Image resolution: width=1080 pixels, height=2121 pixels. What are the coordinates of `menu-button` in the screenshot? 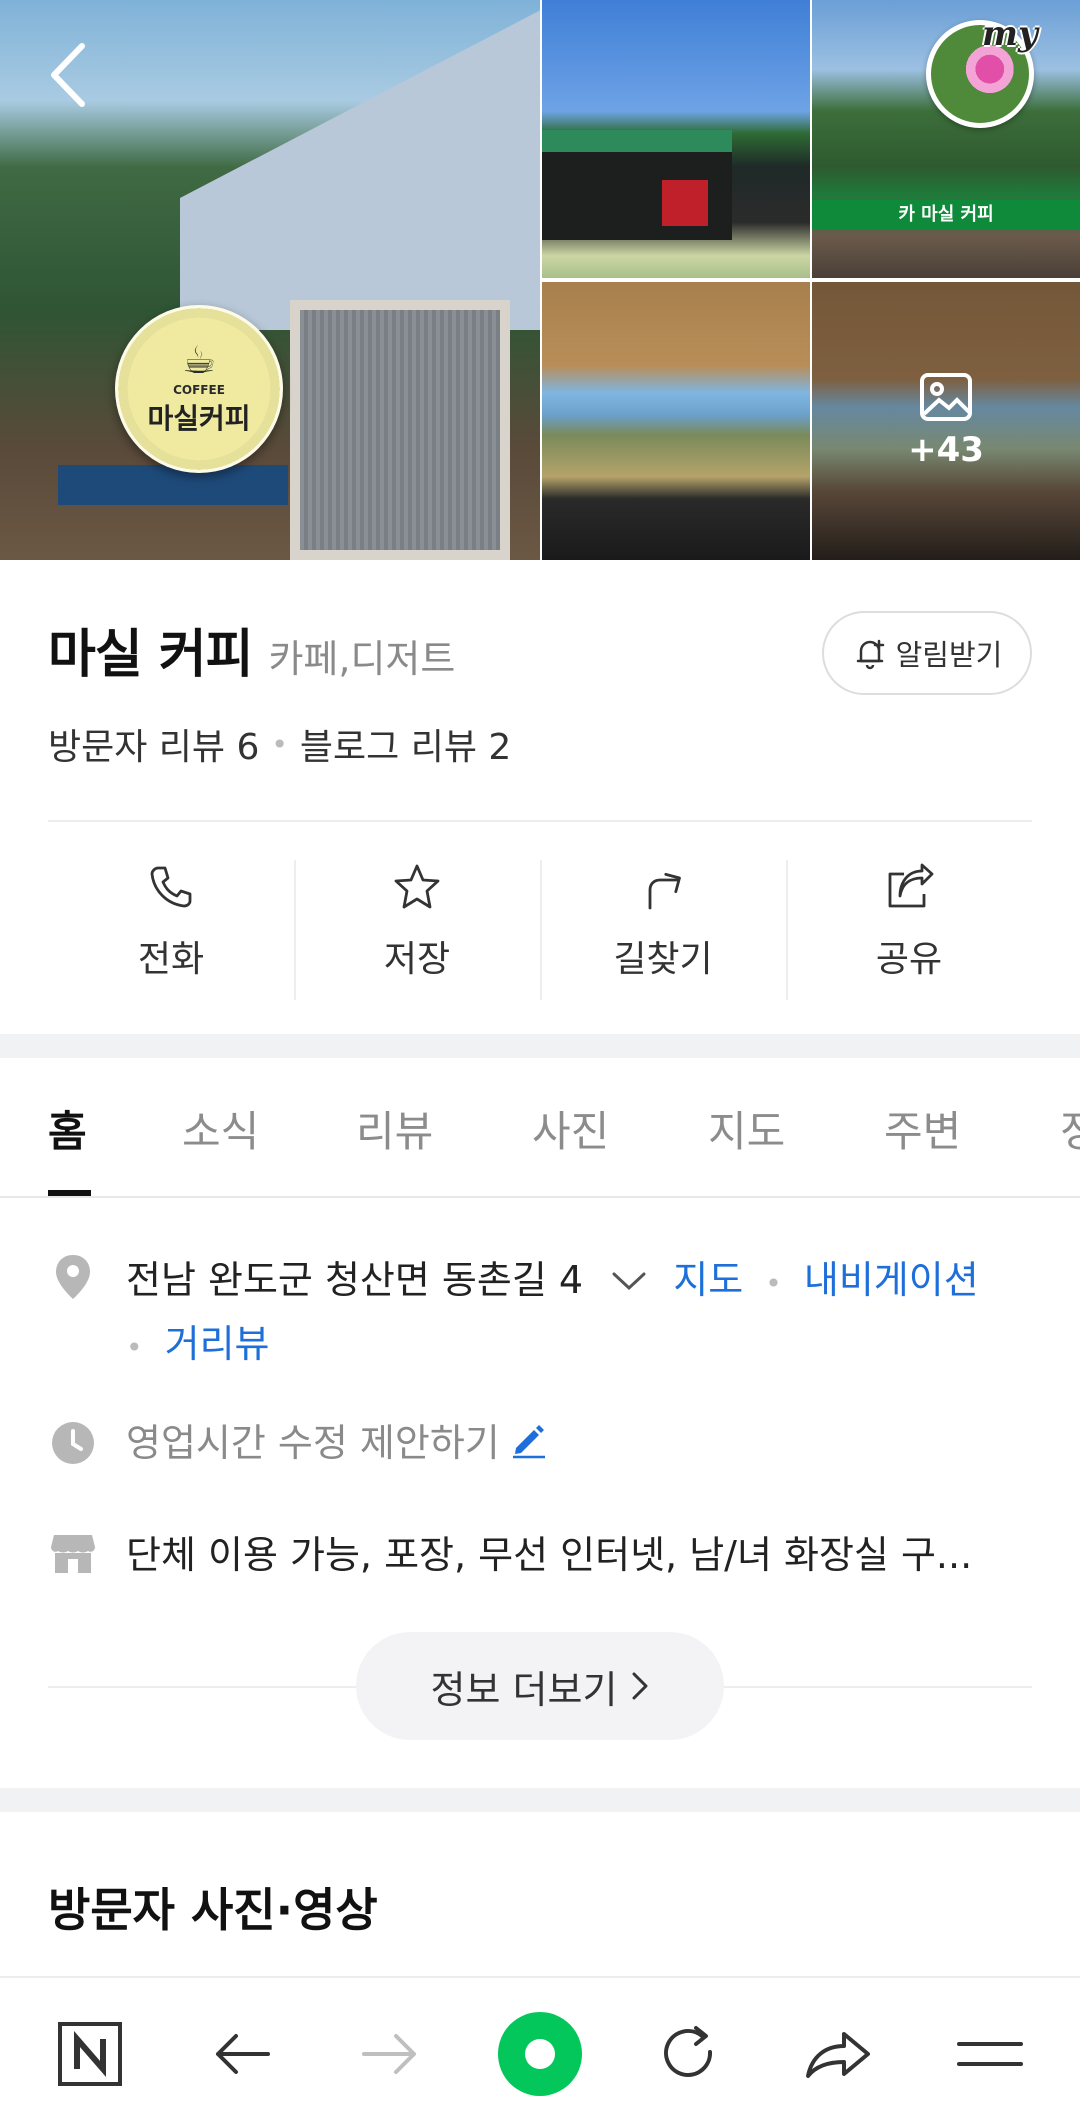 It's located at (990, 2054).